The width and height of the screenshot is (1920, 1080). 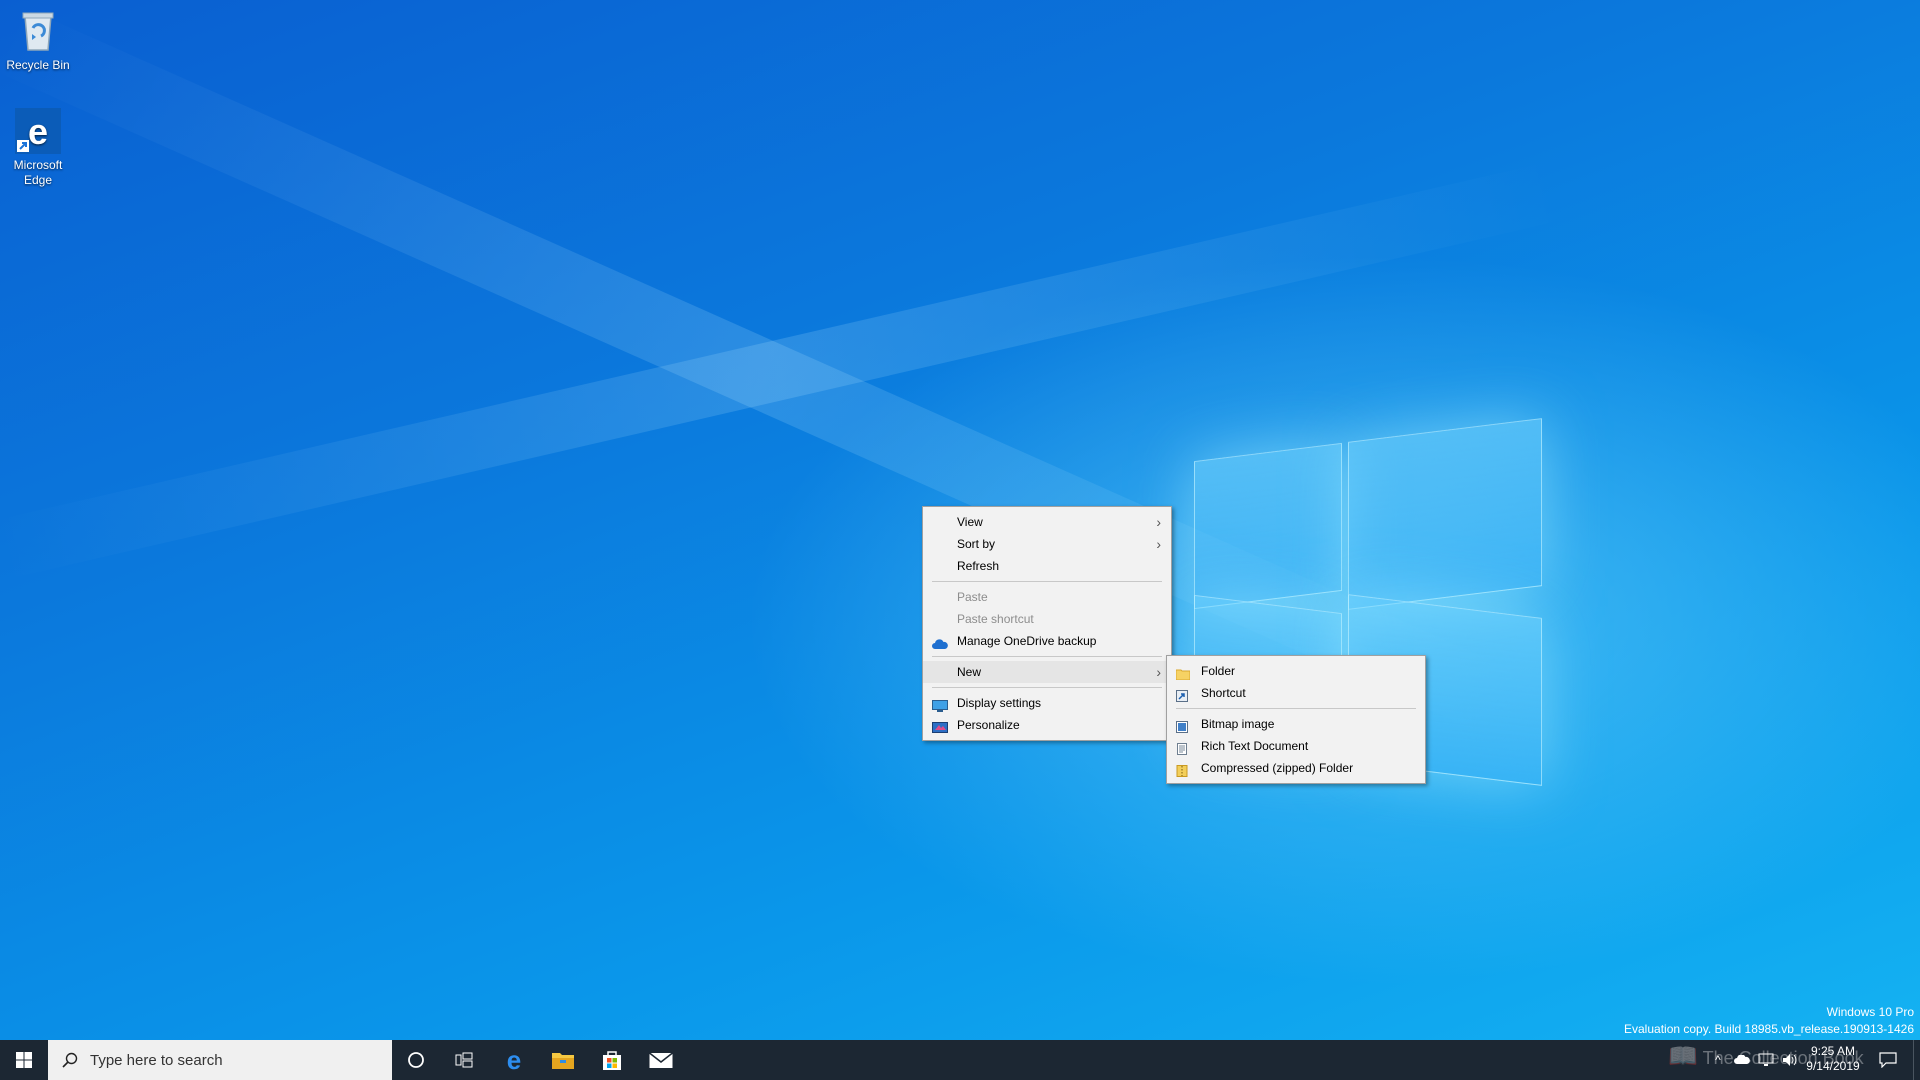 I want to click on show-hidden-icons-button: ^, so click(x=1718, y=1060).